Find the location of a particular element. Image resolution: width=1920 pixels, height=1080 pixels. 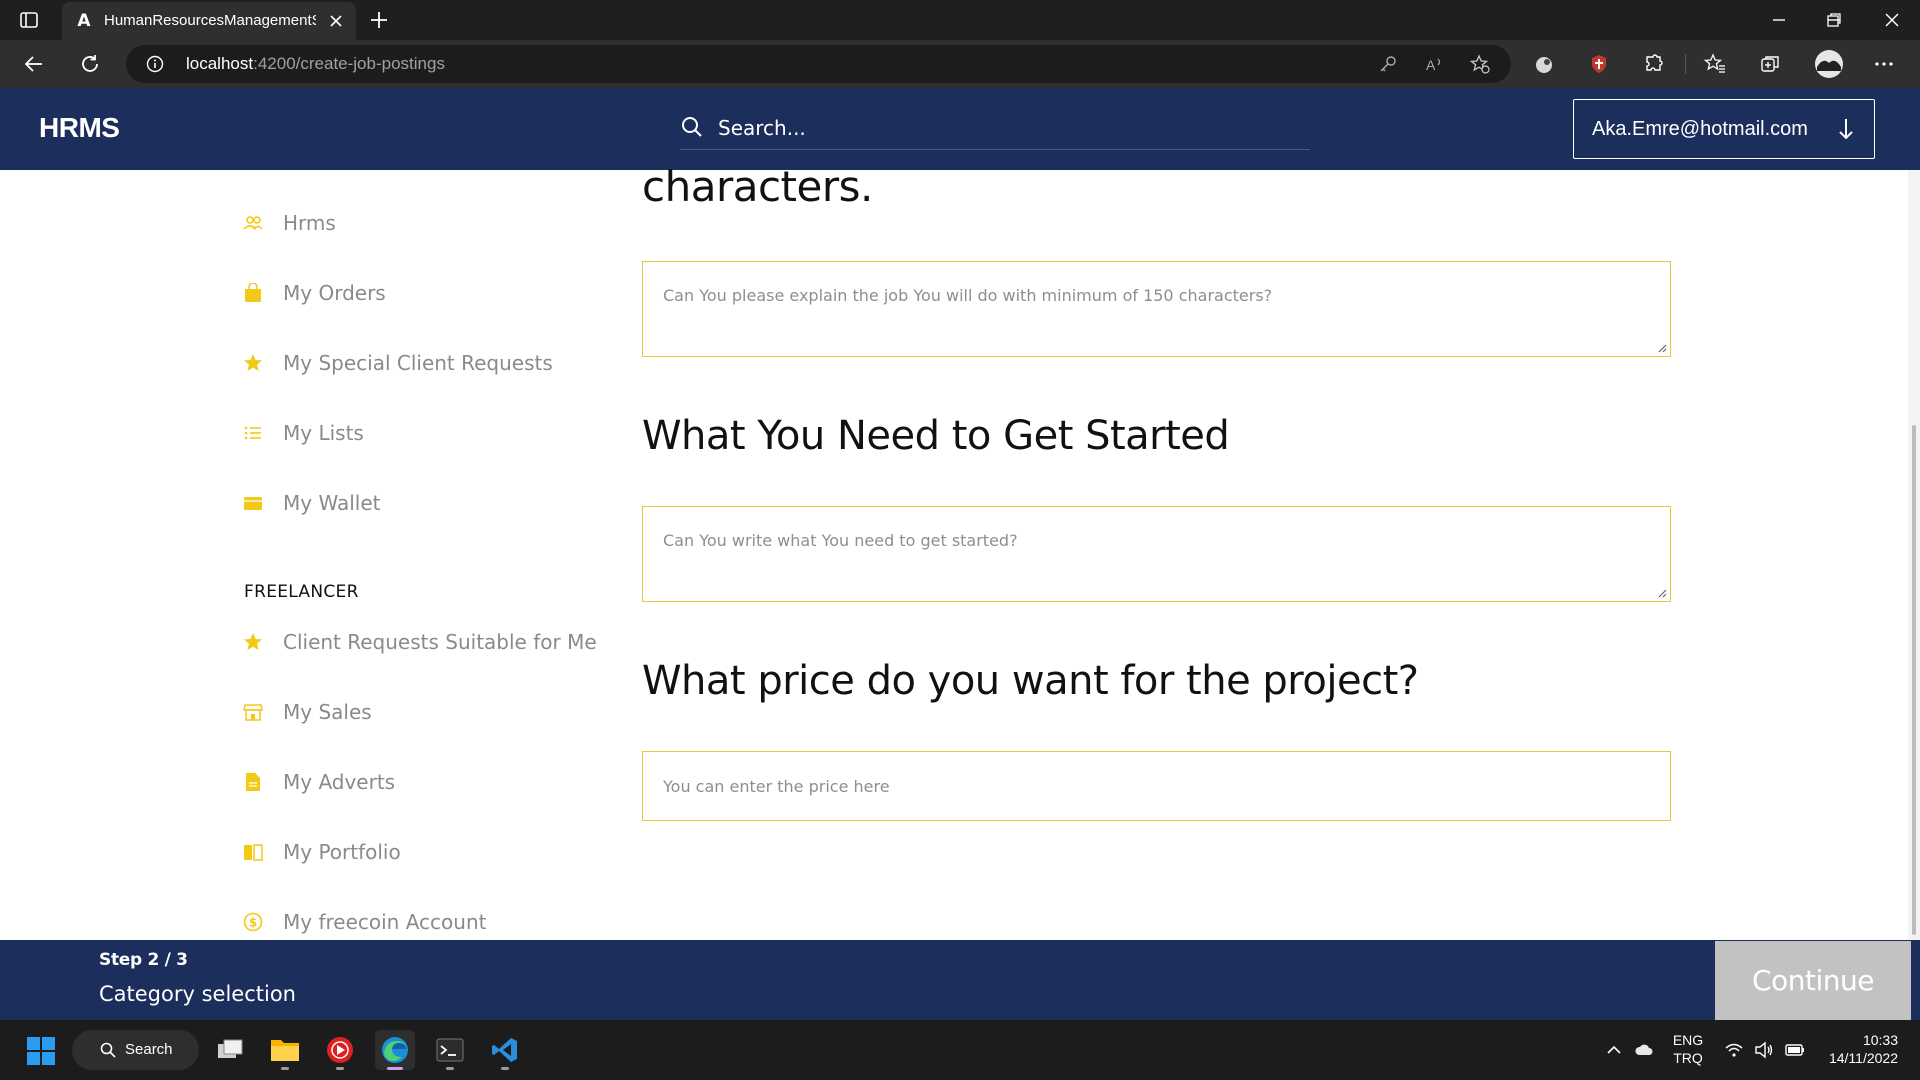

volume-icon is located at coordinates (1764, 1050).